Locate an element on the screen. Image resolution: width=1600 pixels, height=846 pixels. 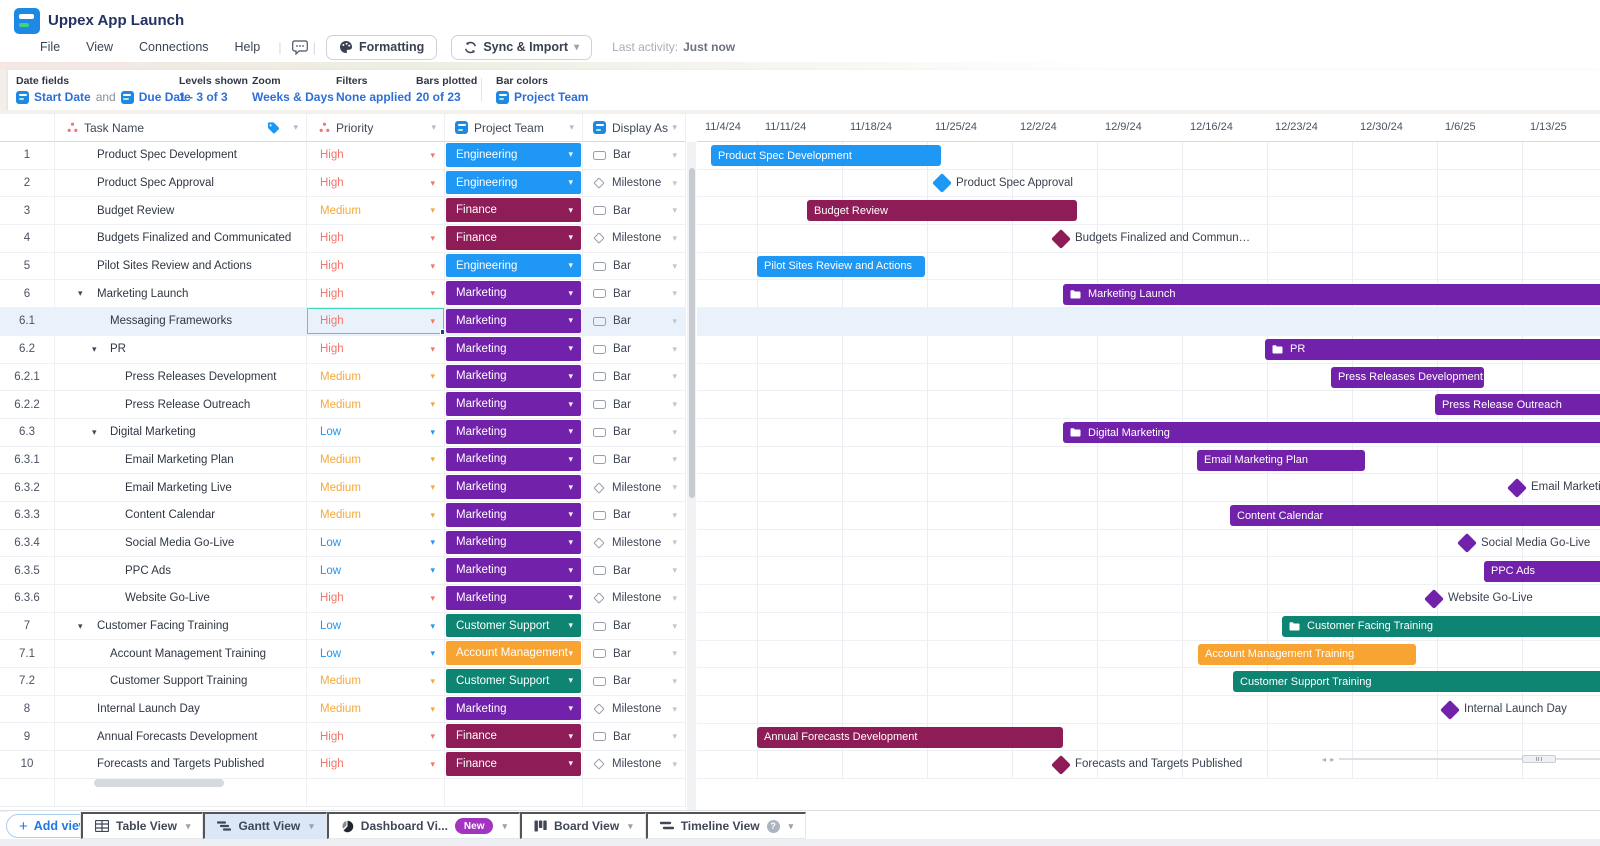
project-team-cell: Finance ▾ is located at coordinates (514, 239).